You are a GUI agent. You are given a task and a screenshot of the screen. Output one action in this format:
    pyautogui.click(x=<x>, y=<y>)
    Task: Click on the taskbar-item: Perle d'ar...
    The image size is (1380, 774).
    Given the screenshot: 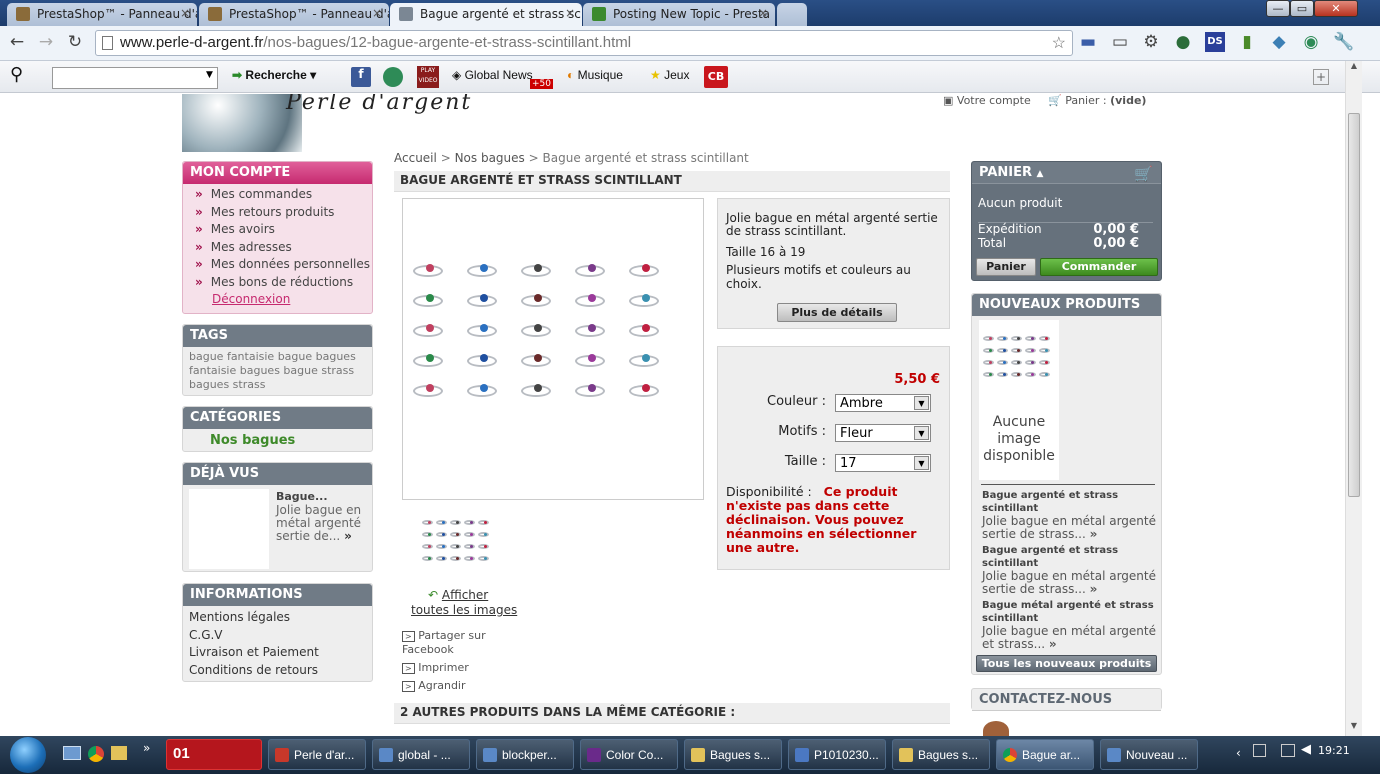 What is the action you would take?
    pyautogui.click(x=317, y=754)
    